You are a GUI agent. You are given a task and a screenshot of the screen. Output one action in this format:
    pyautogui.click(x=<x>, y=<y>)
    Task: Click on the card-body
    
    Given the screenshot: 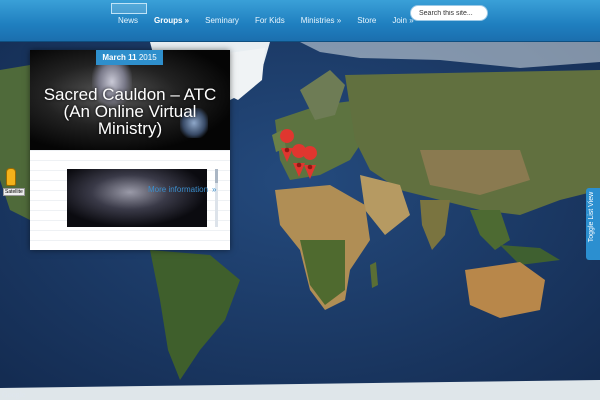 What is the action you would take?
    pyautogui.click(x=130, y=200)
    